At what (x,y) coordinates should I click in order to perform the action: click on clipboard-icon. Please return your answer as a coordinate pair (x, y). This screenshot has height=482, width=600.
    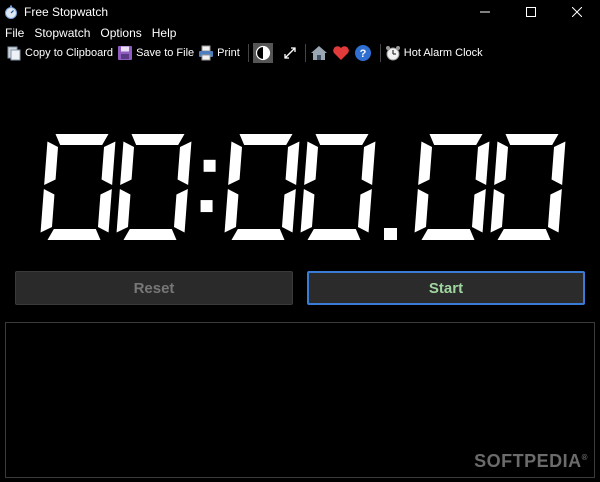
    Looking at the image, I should click on (14, 53).